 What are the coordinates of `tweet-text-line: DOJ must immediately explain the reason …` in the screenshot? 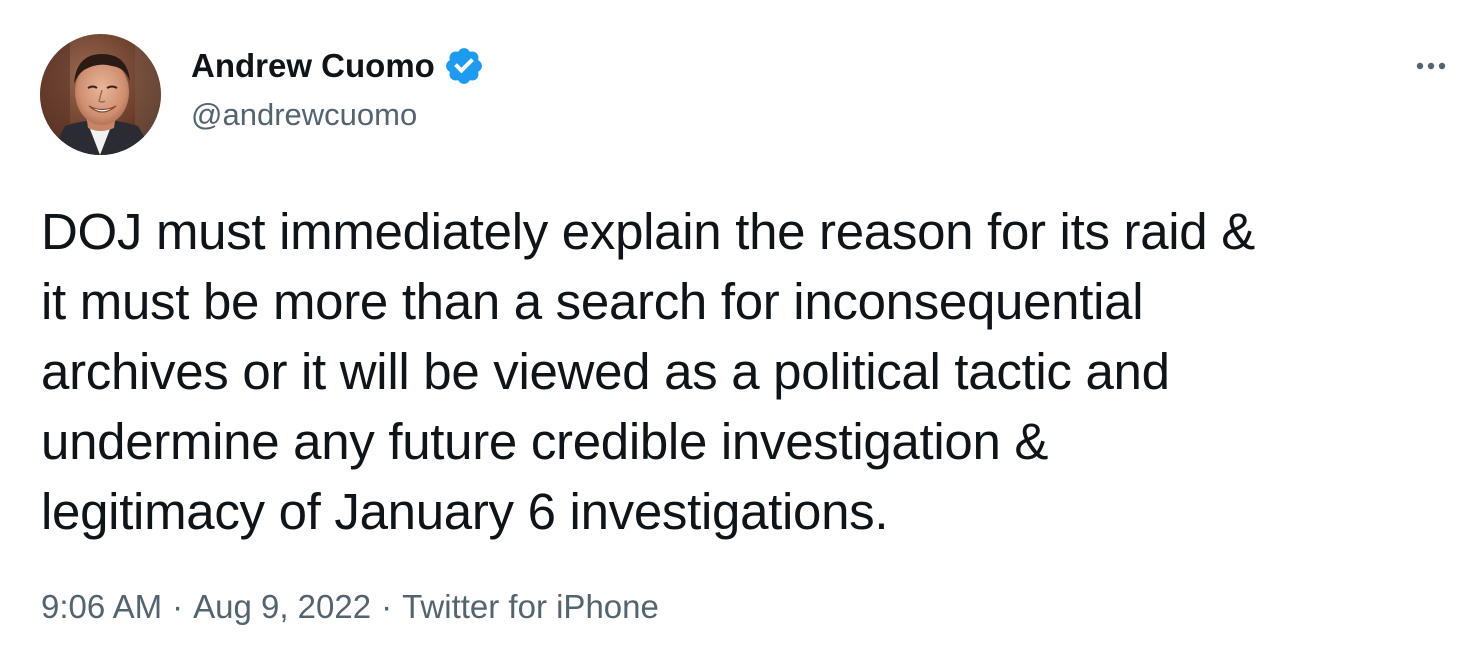 It's located at (648, 231).